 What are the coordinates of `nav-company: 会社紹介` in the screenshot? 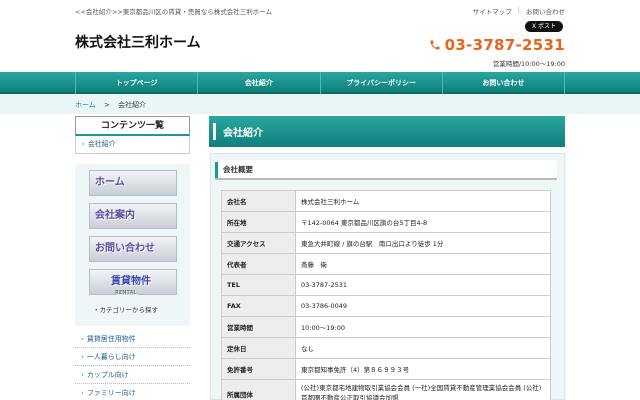 It's located at (258, 83).